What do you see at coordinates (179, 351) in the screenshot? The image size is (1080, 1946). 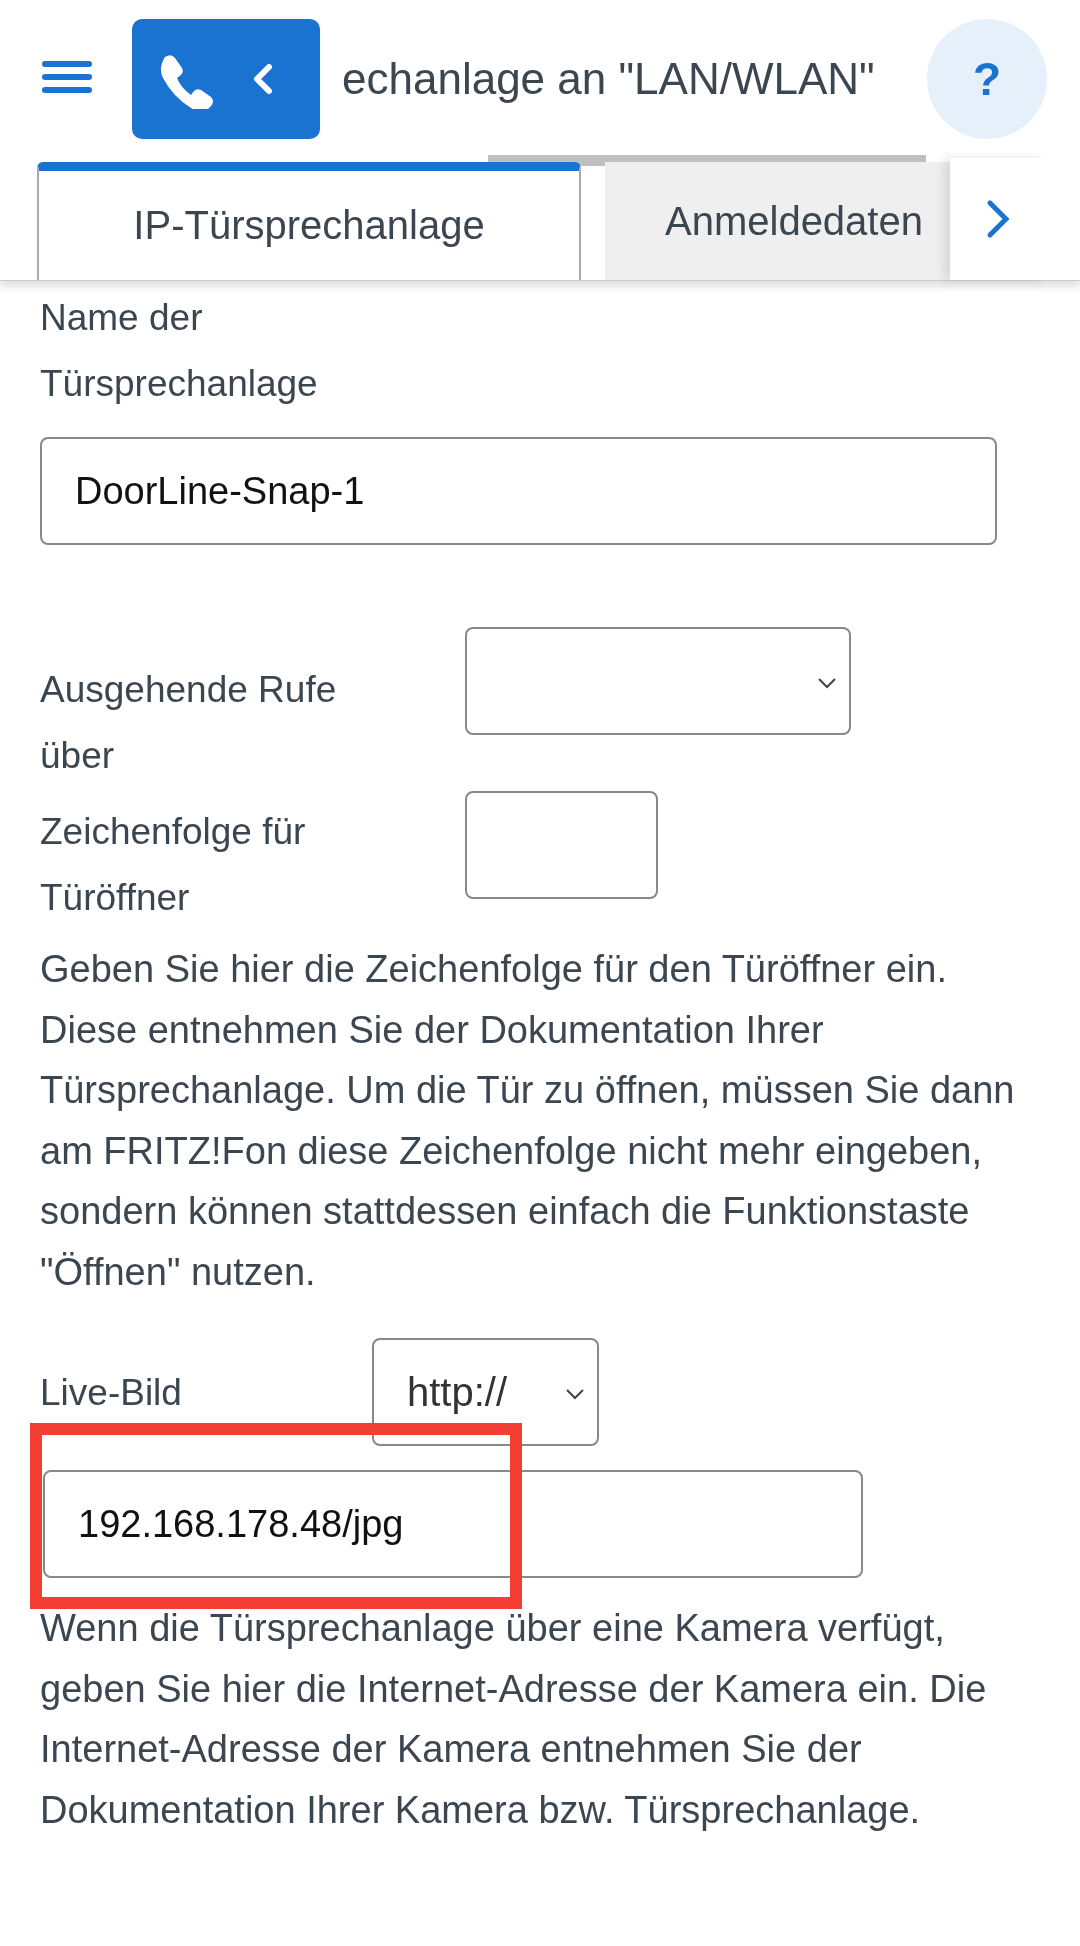 I see `field-label: Name der Türsprechanlage` at bounding box center [179, 351].